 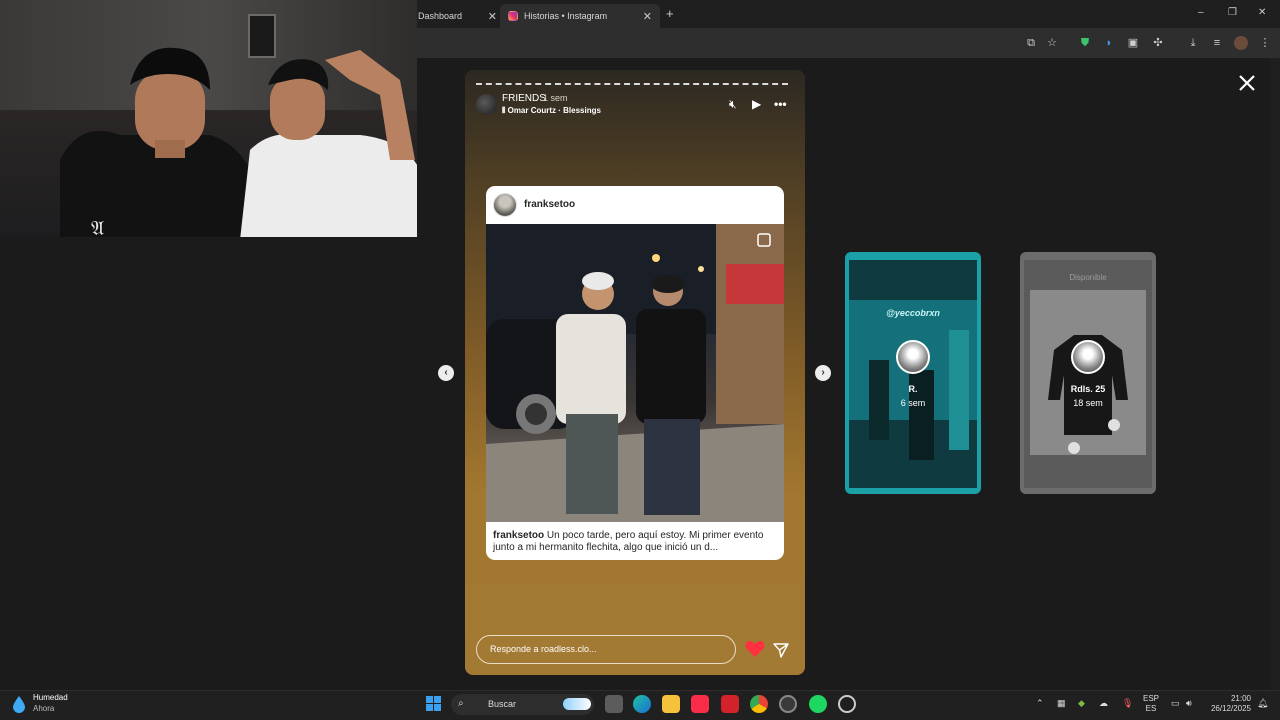 What do you see at coordinates (1175, 703) in the screenshot?
I see `network-icon: ▭` at bounding box center [1175, 703].